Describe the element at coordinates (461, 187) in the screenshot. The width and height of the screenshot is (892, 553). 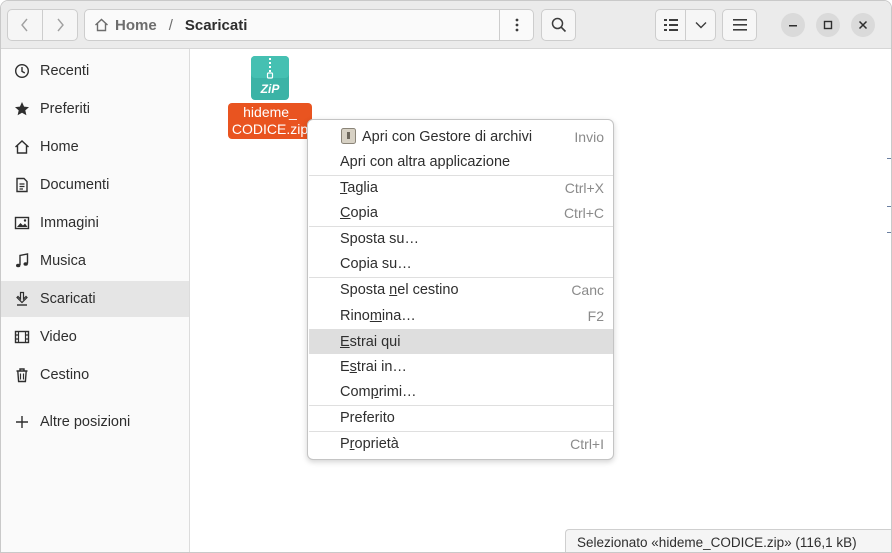
I see `menu-item-cut: Taglia Ctrl+X` at that location.